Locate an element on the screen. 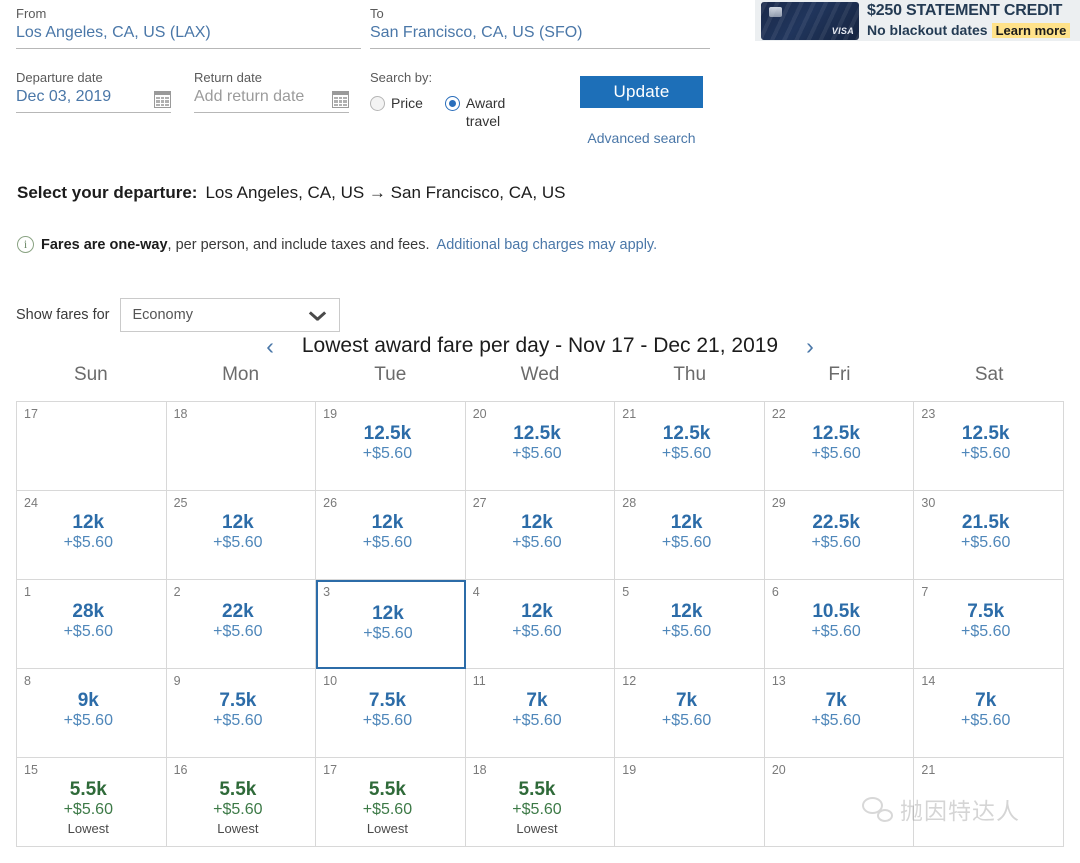  calendar-cell: 2 22k +$5.60 is located at coordinates (241, 624).